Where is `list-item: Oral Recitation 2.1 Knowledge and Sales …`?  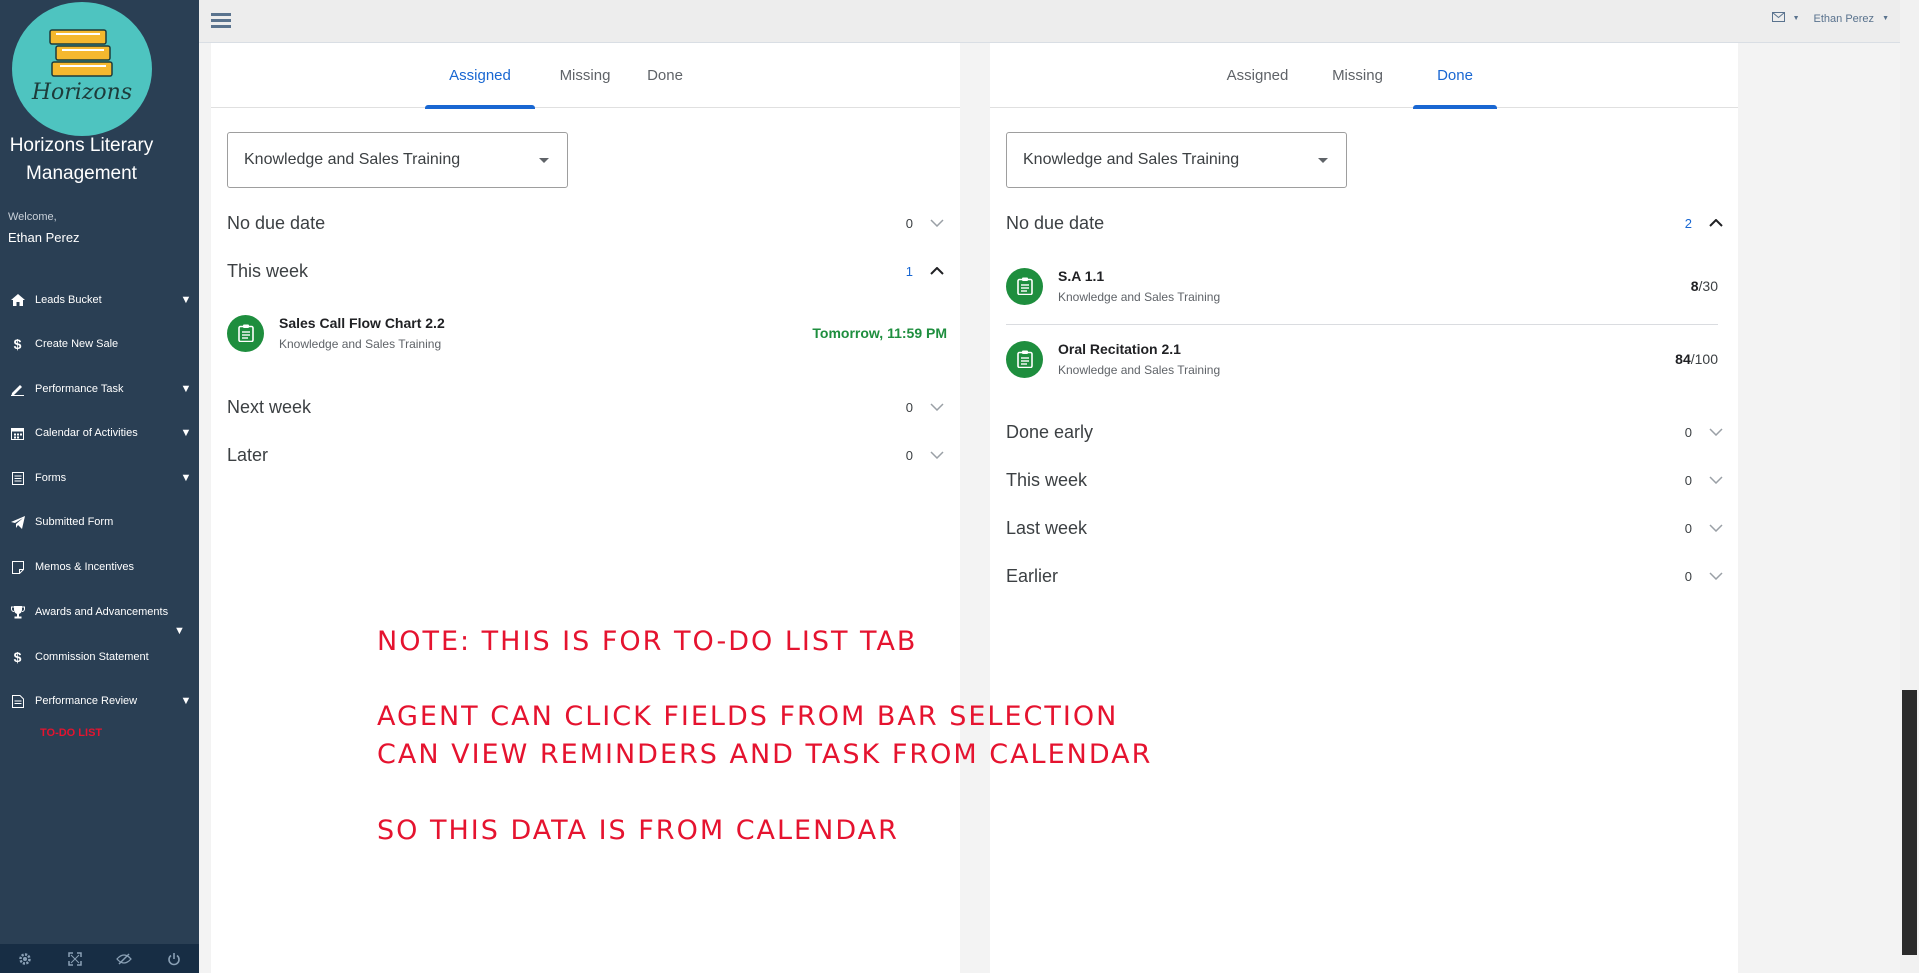 list-item: Oral Recitation 2.1 Knowledge and Sales … is located at coordinates (1362, 359).